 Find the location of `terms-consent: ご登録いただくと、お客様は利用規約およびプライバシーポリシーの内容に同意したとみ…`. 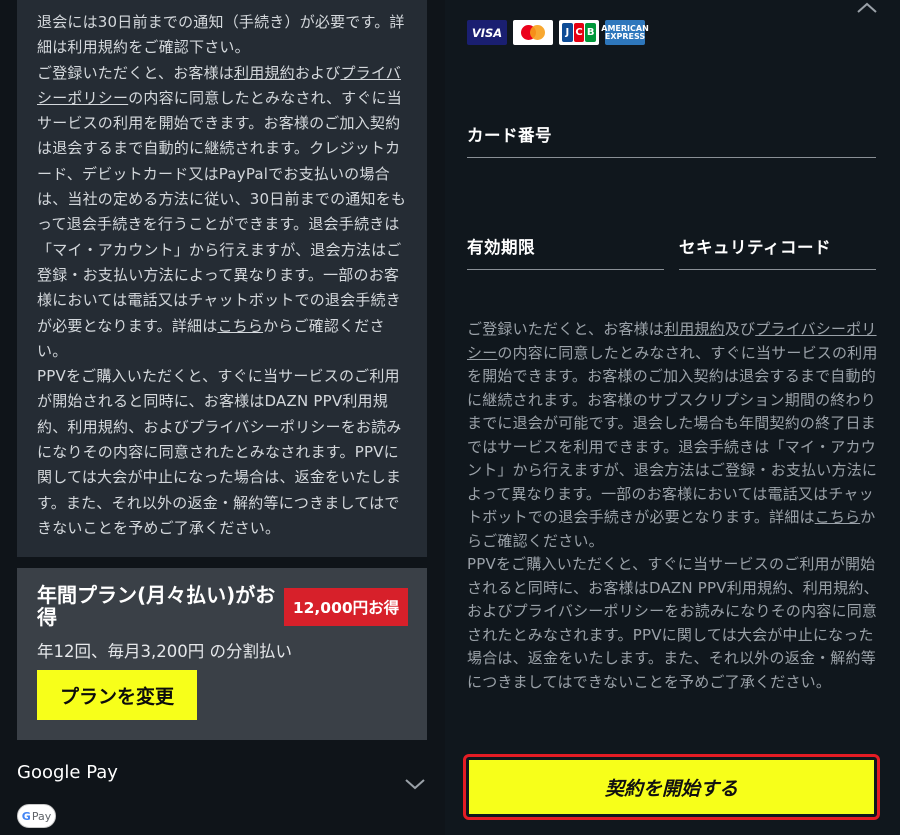

terms-consent: ご登録いただくと、お客様は利用規約およびプライバシーポリシーの内容に同意したとみ… is located at coordinates (222, 211).